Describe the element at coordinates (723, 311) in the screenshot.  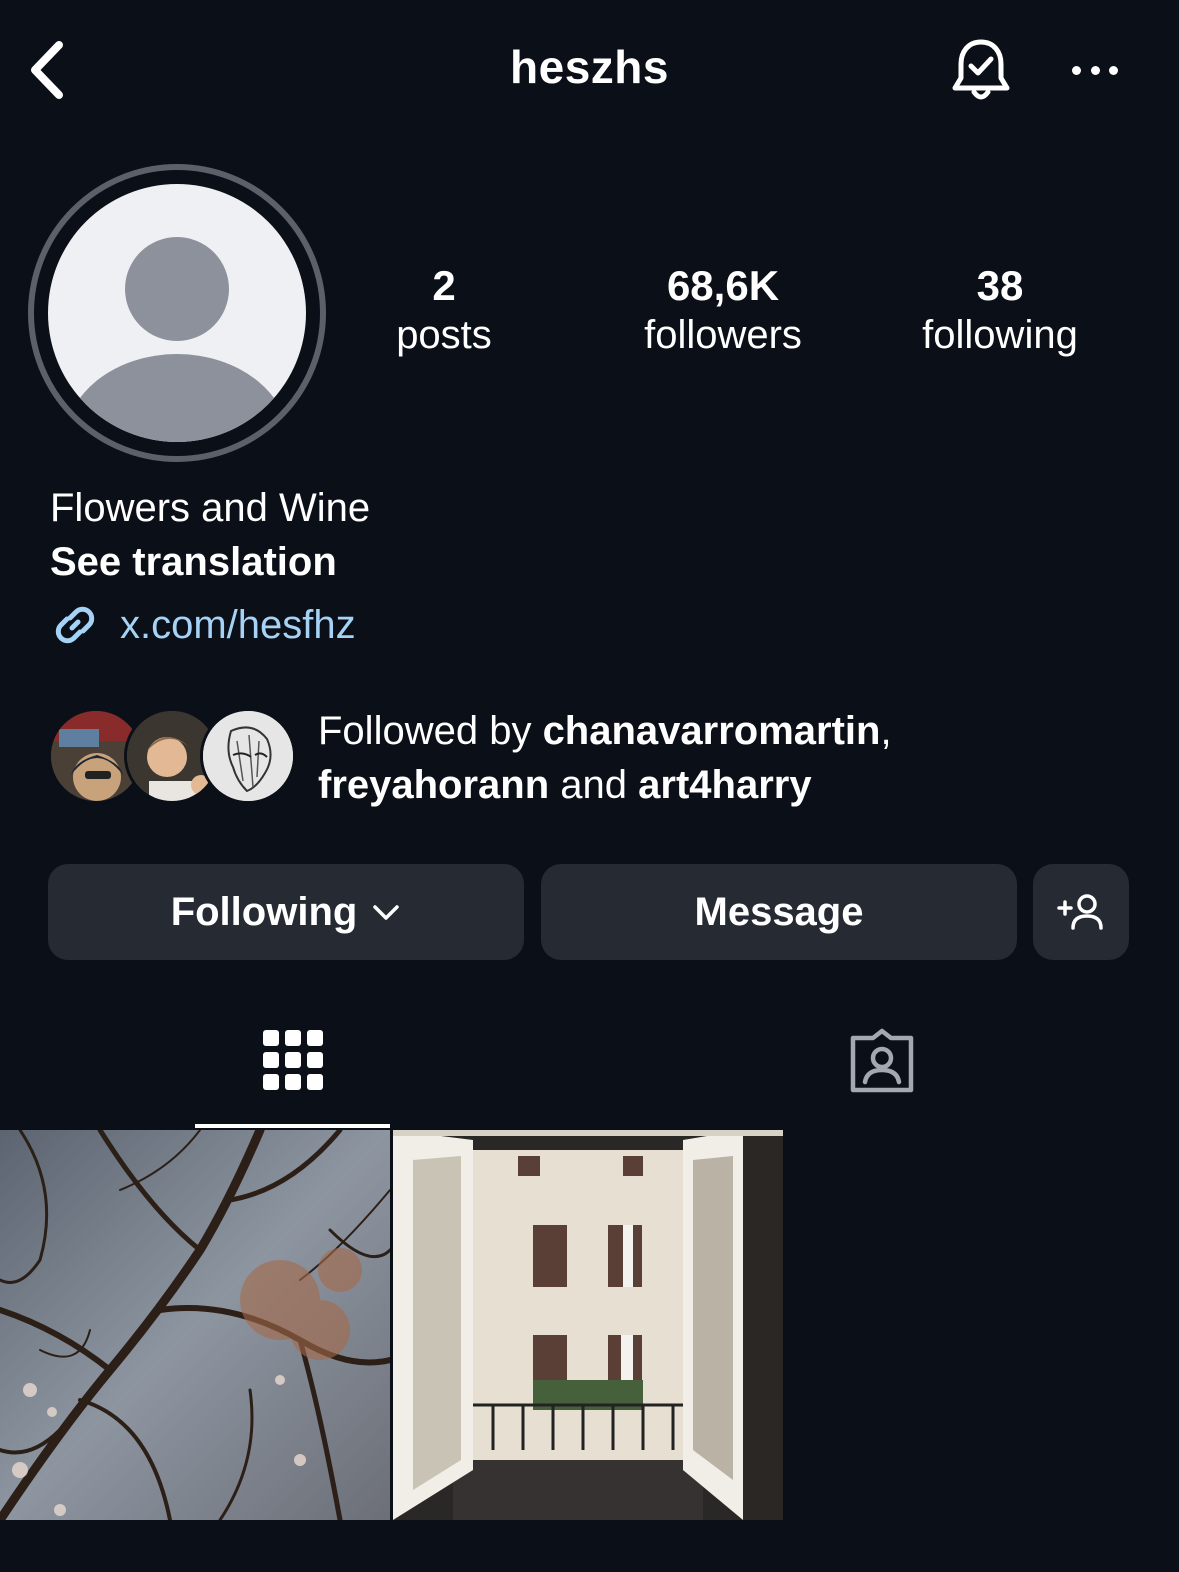
I see `followers-stat: 68,6K followers` at that location.